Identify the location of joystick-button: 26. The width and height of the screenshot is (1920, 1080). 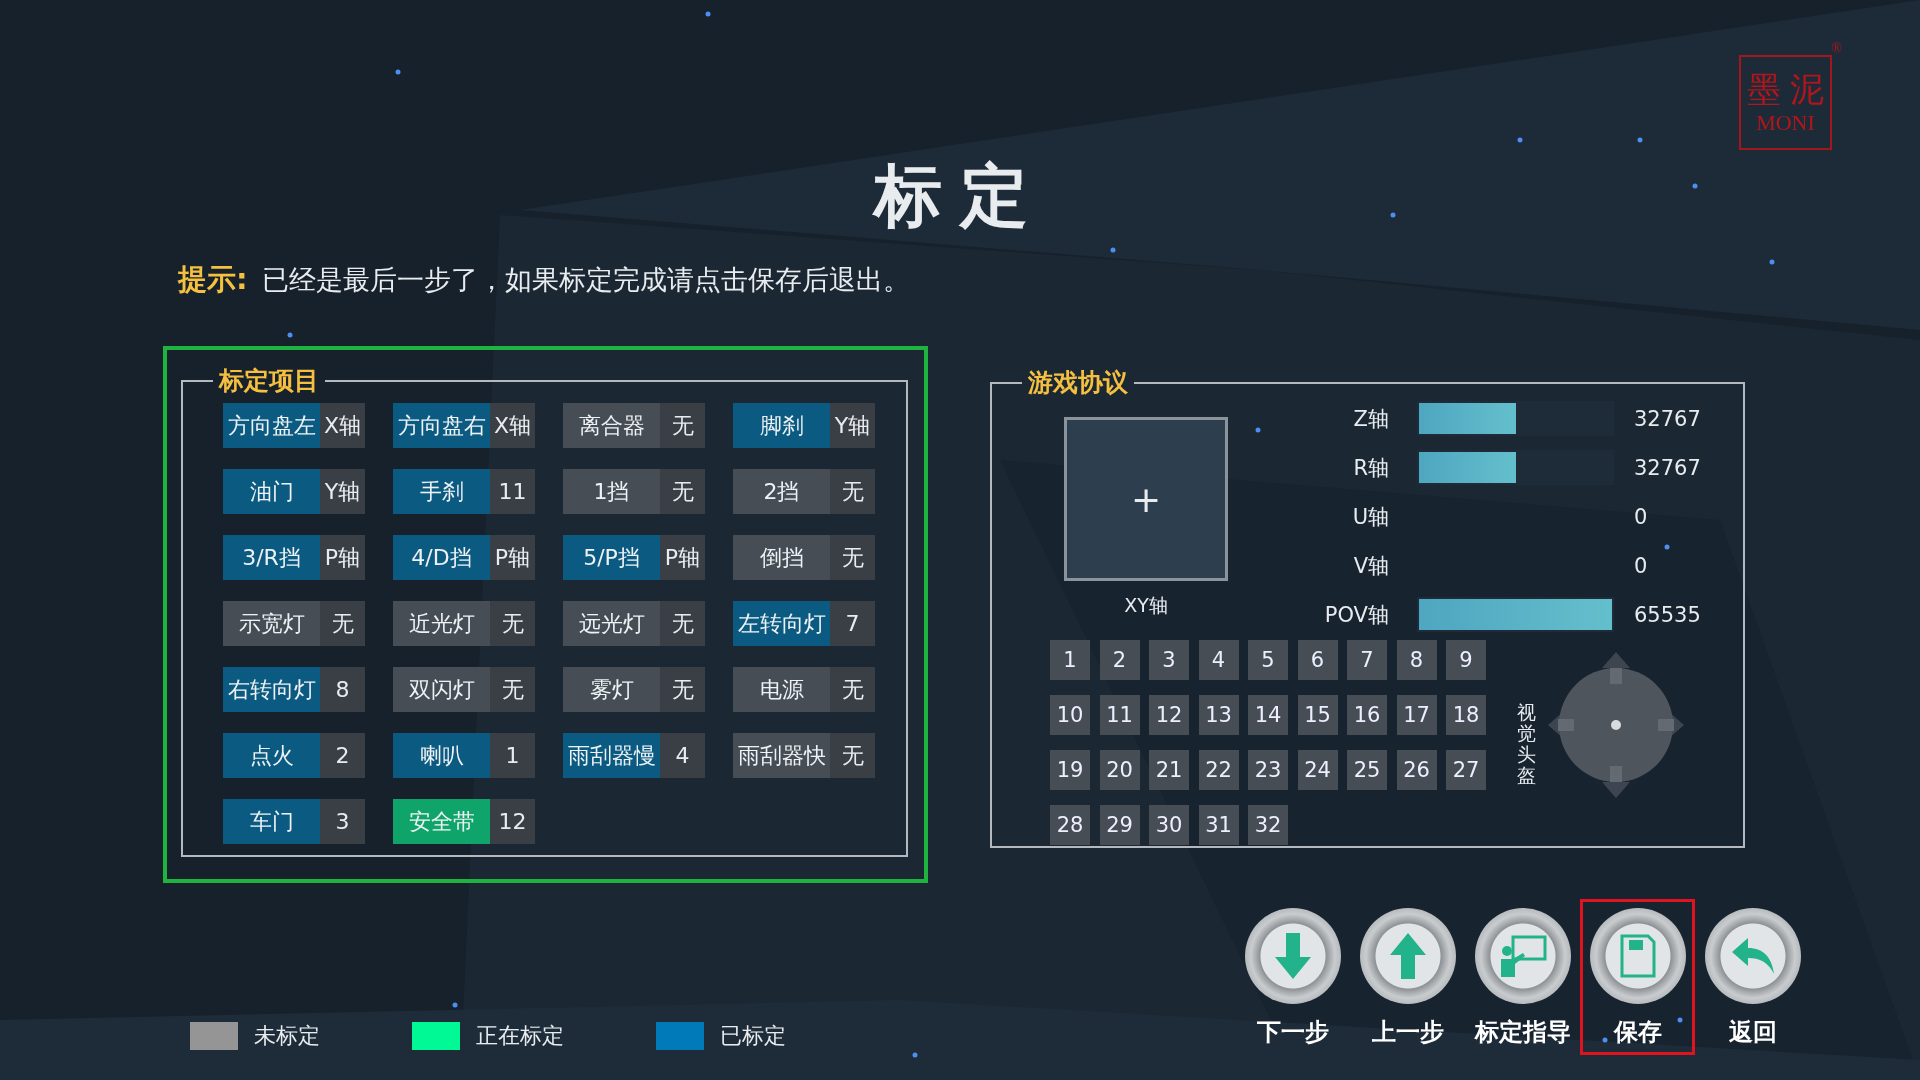
(1416, 770).